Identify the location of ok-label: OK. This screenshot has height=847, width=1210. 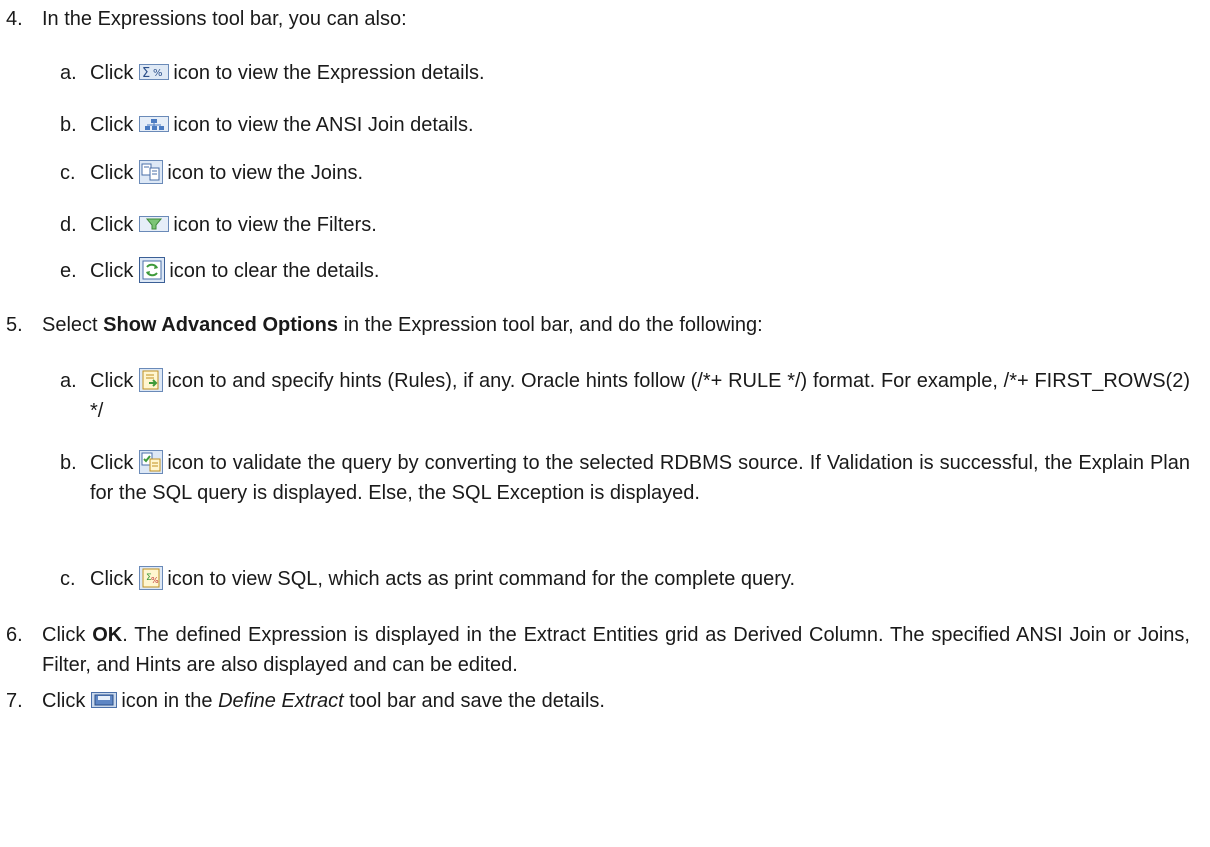
(107, 635).